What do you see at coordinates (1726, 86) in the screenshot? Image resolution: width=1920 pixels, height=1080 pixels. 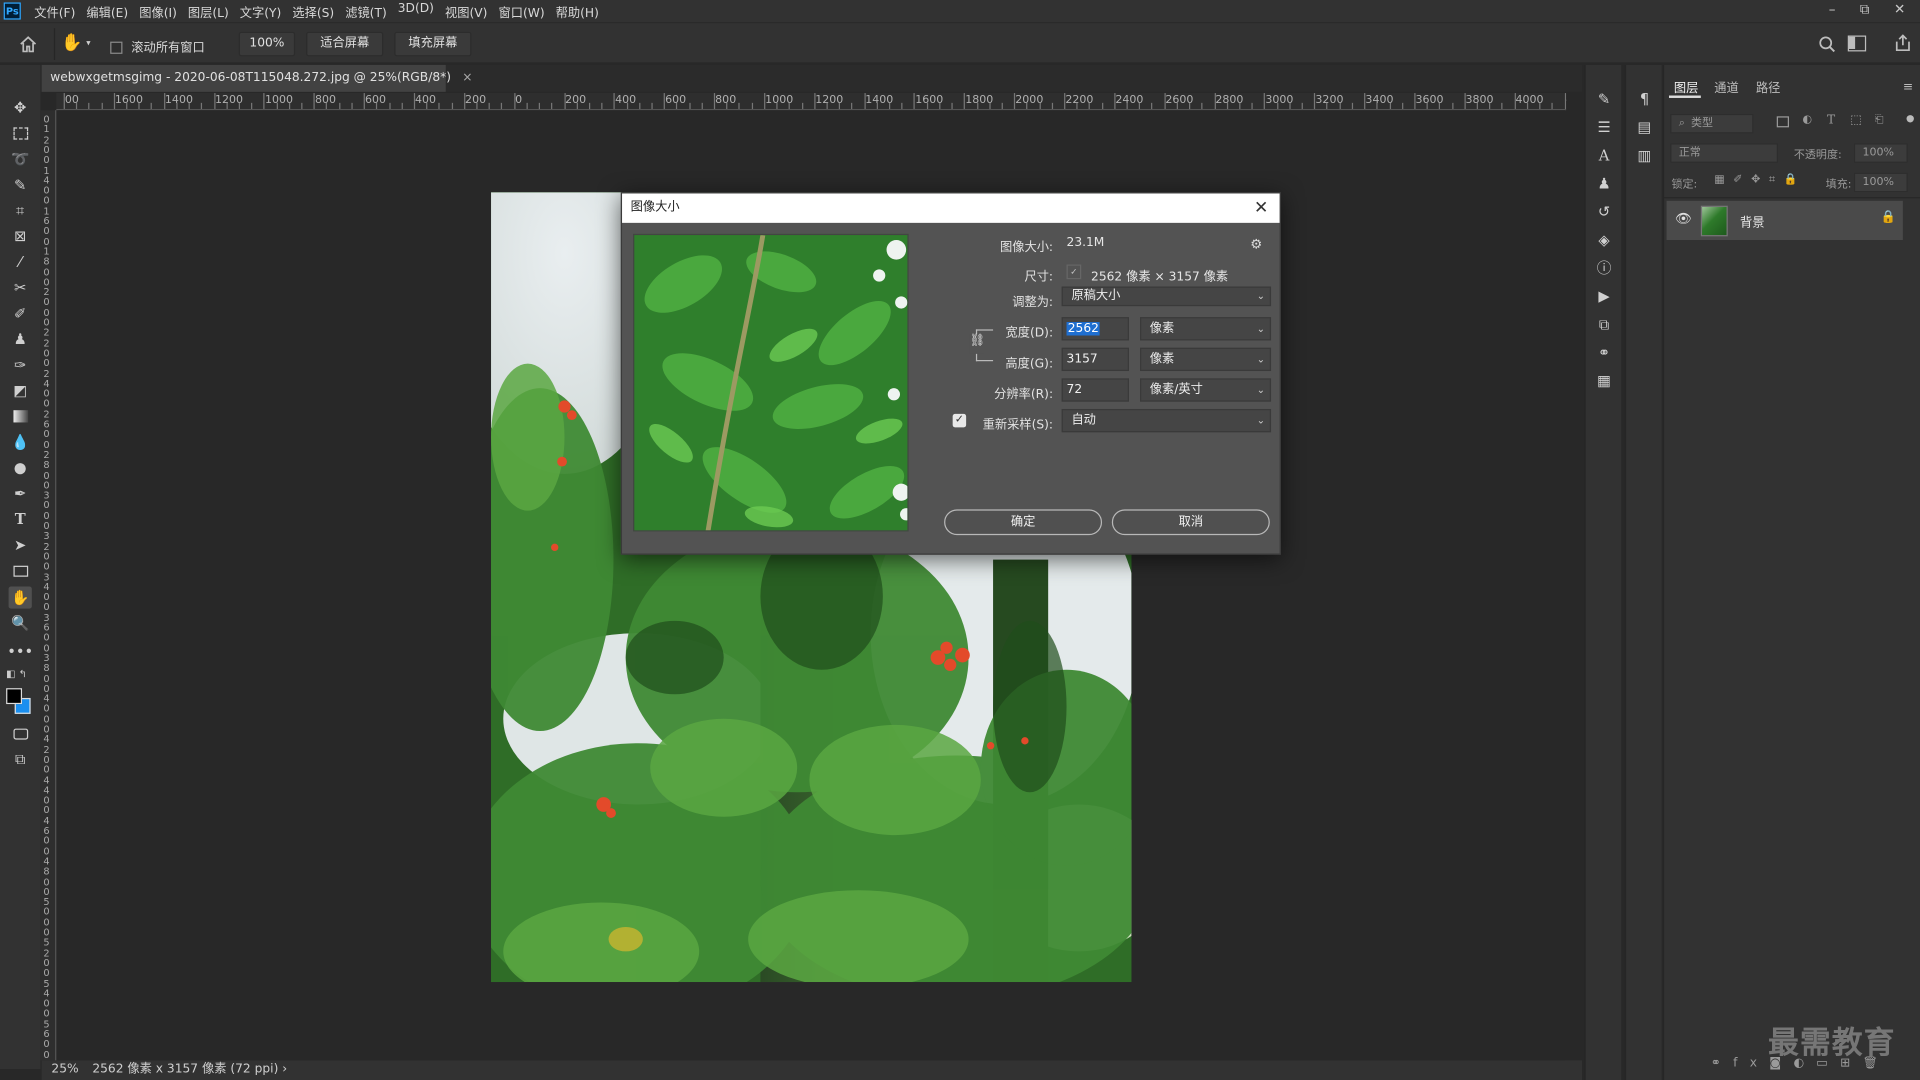 I see `tab-channels: 通道` at bounding box center [1726, 86].